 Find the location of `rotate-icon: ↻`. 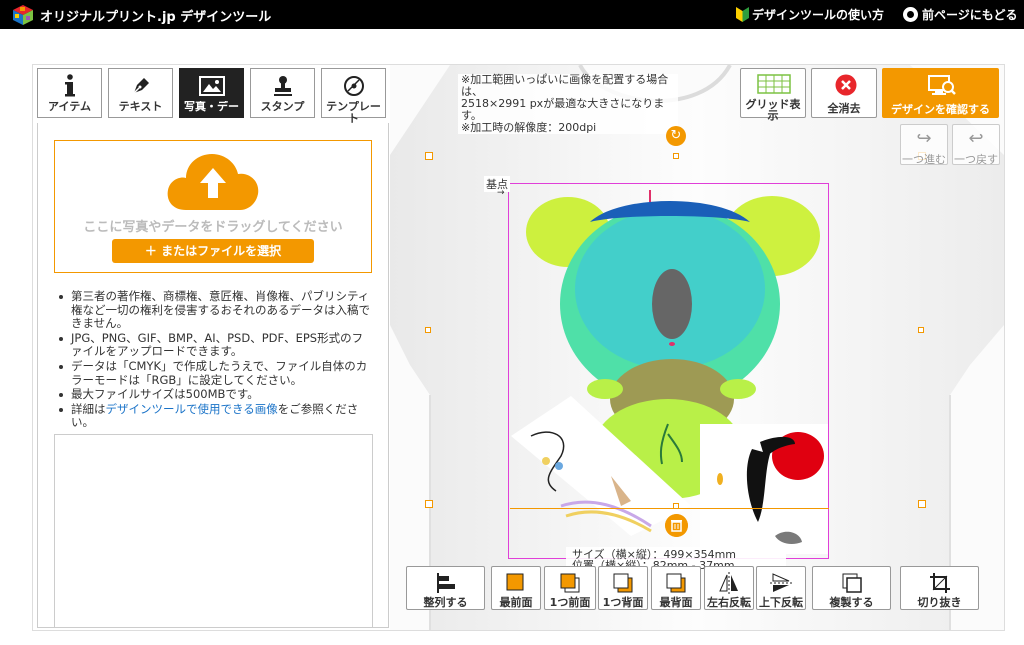

rotate-icon: ↻ is located at coordinates (676, 136).